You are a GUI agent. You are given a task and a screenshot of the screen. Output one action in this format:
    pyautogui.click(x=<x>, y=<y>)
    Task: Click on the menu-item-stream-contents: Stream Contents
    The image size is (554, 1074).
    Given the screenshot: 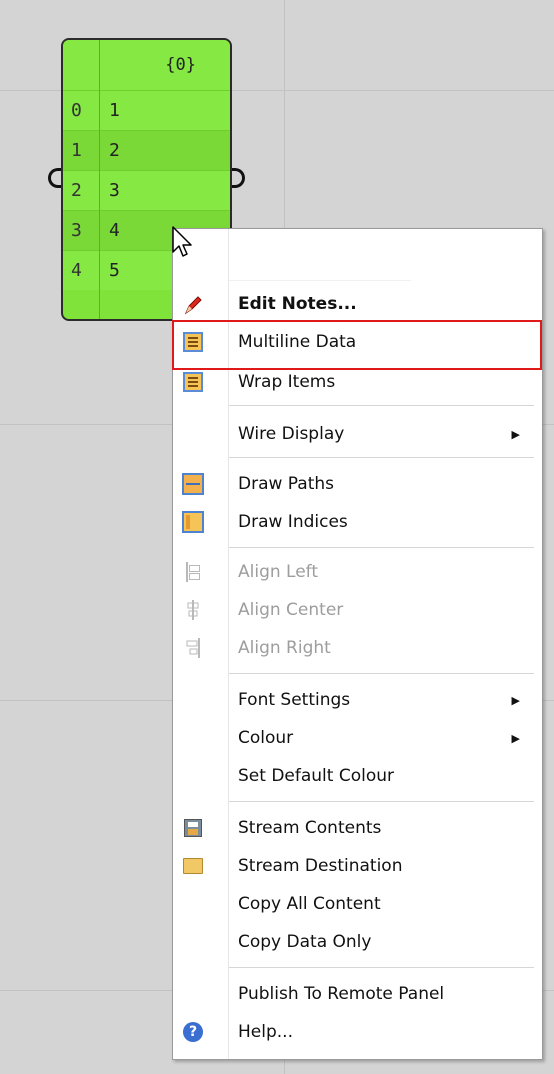 What is the action you would take?
    pyautogui.click(x=357, y=828)
    